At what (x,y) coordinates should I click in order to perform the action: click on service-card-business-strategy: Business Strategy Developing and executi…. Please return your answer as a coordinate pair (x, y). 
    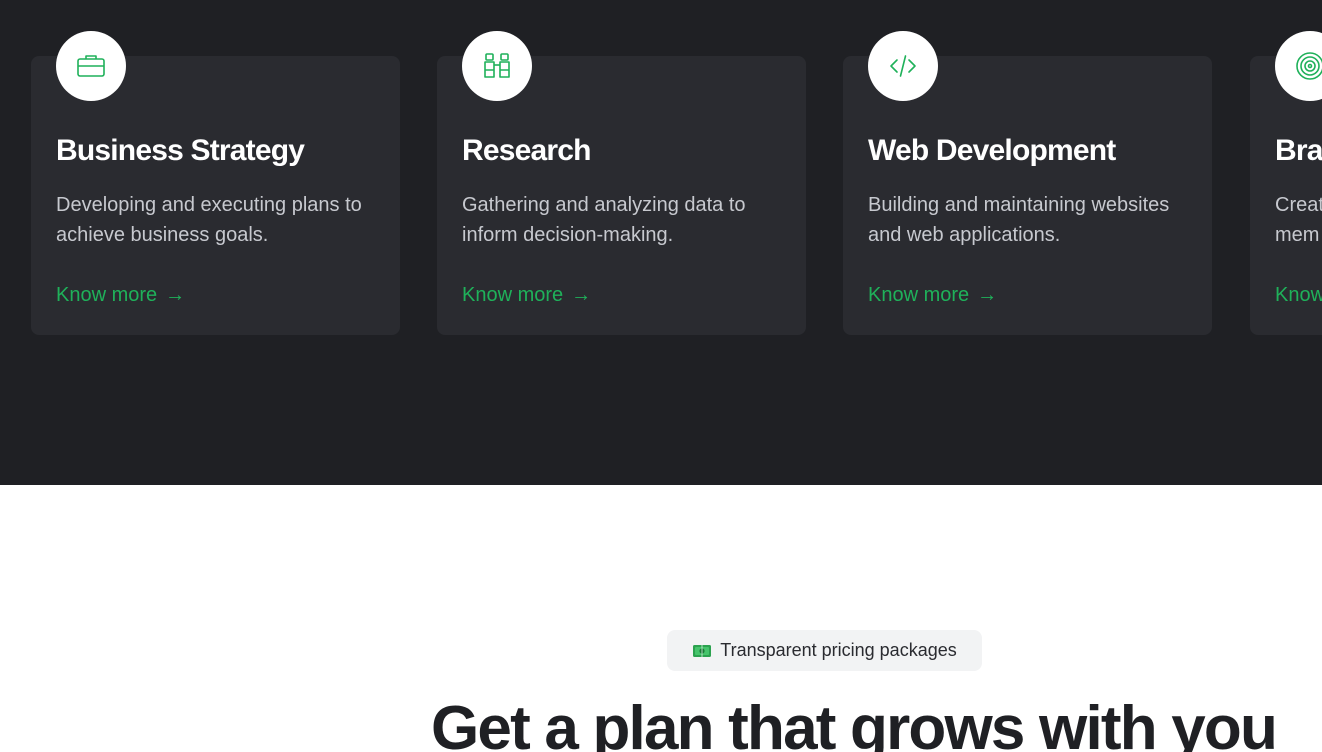
    Looking at the image, I should click on (215, 183).